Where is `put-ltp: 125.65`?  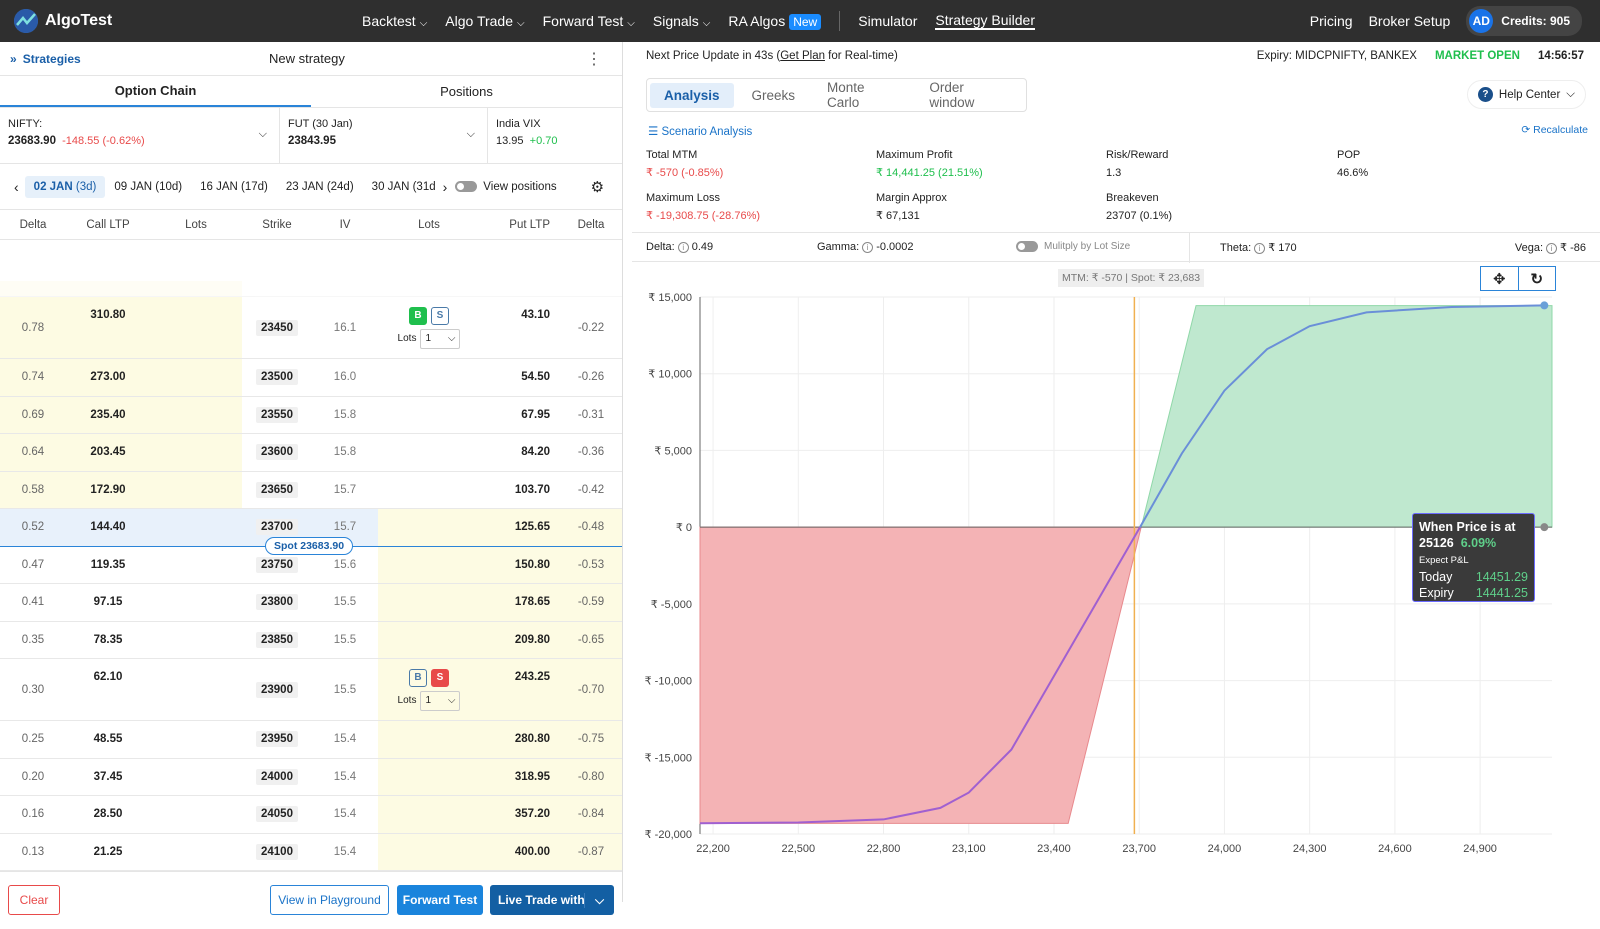 put-ltp: 125.65 is located at coordinates (520, 527).